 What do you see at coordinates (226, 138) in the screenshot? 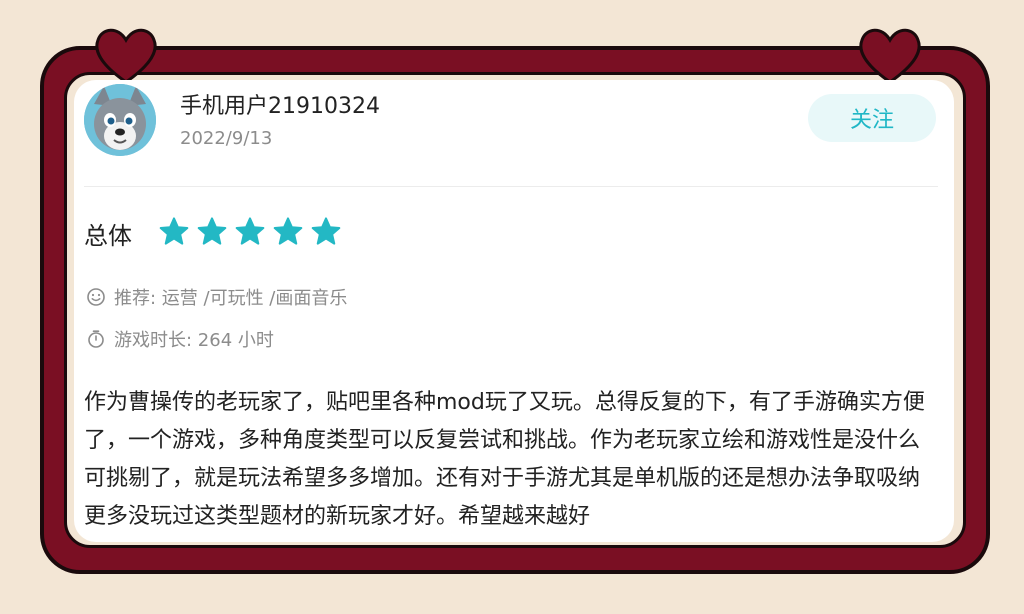
I see `review-date: 2022/9/13` at bounding box center [226, 138].